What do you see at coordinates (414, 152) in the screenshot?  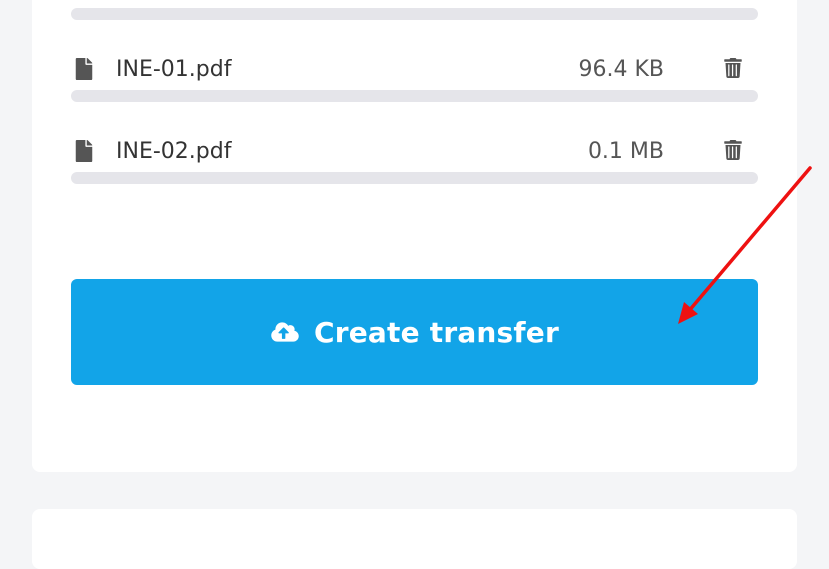 I see `file-row: INE-02.pdf 0.1 MB` at bounding box center [414, 152].